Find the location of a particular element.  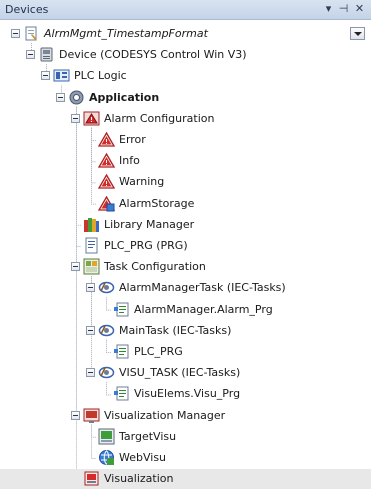

tree-item-warning: Warning is located at coordinates (185, 182).